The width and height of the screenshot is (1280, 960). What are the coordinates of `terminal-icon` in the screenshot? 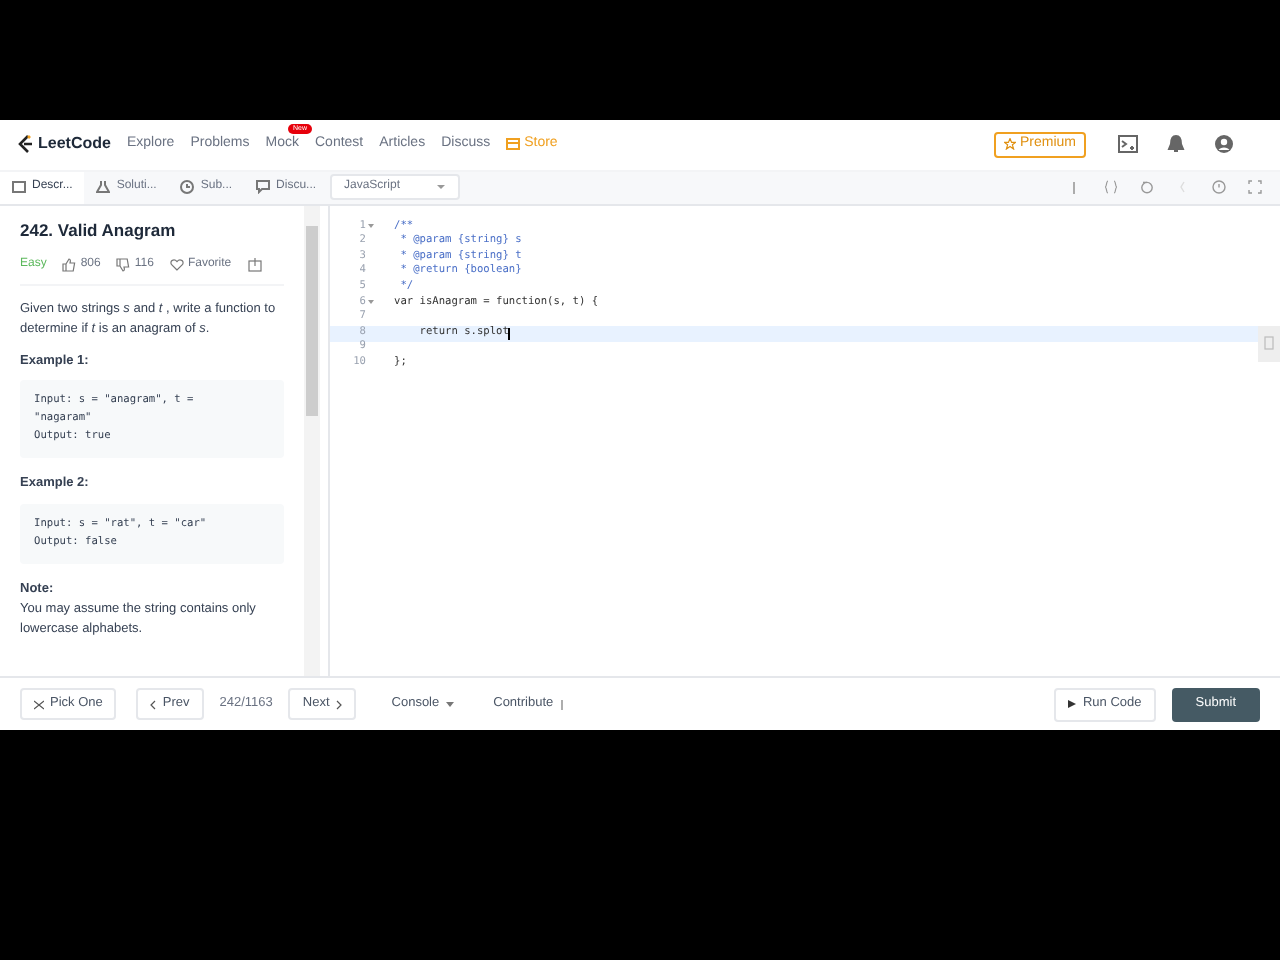 It's located at (1128, 144).